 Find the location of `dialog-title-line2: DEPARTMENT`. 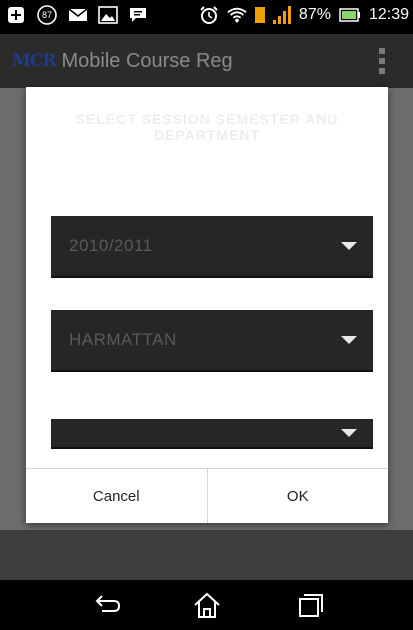

dialog-title-line2: DEPARTMENT is located at coordinates (207, 135).